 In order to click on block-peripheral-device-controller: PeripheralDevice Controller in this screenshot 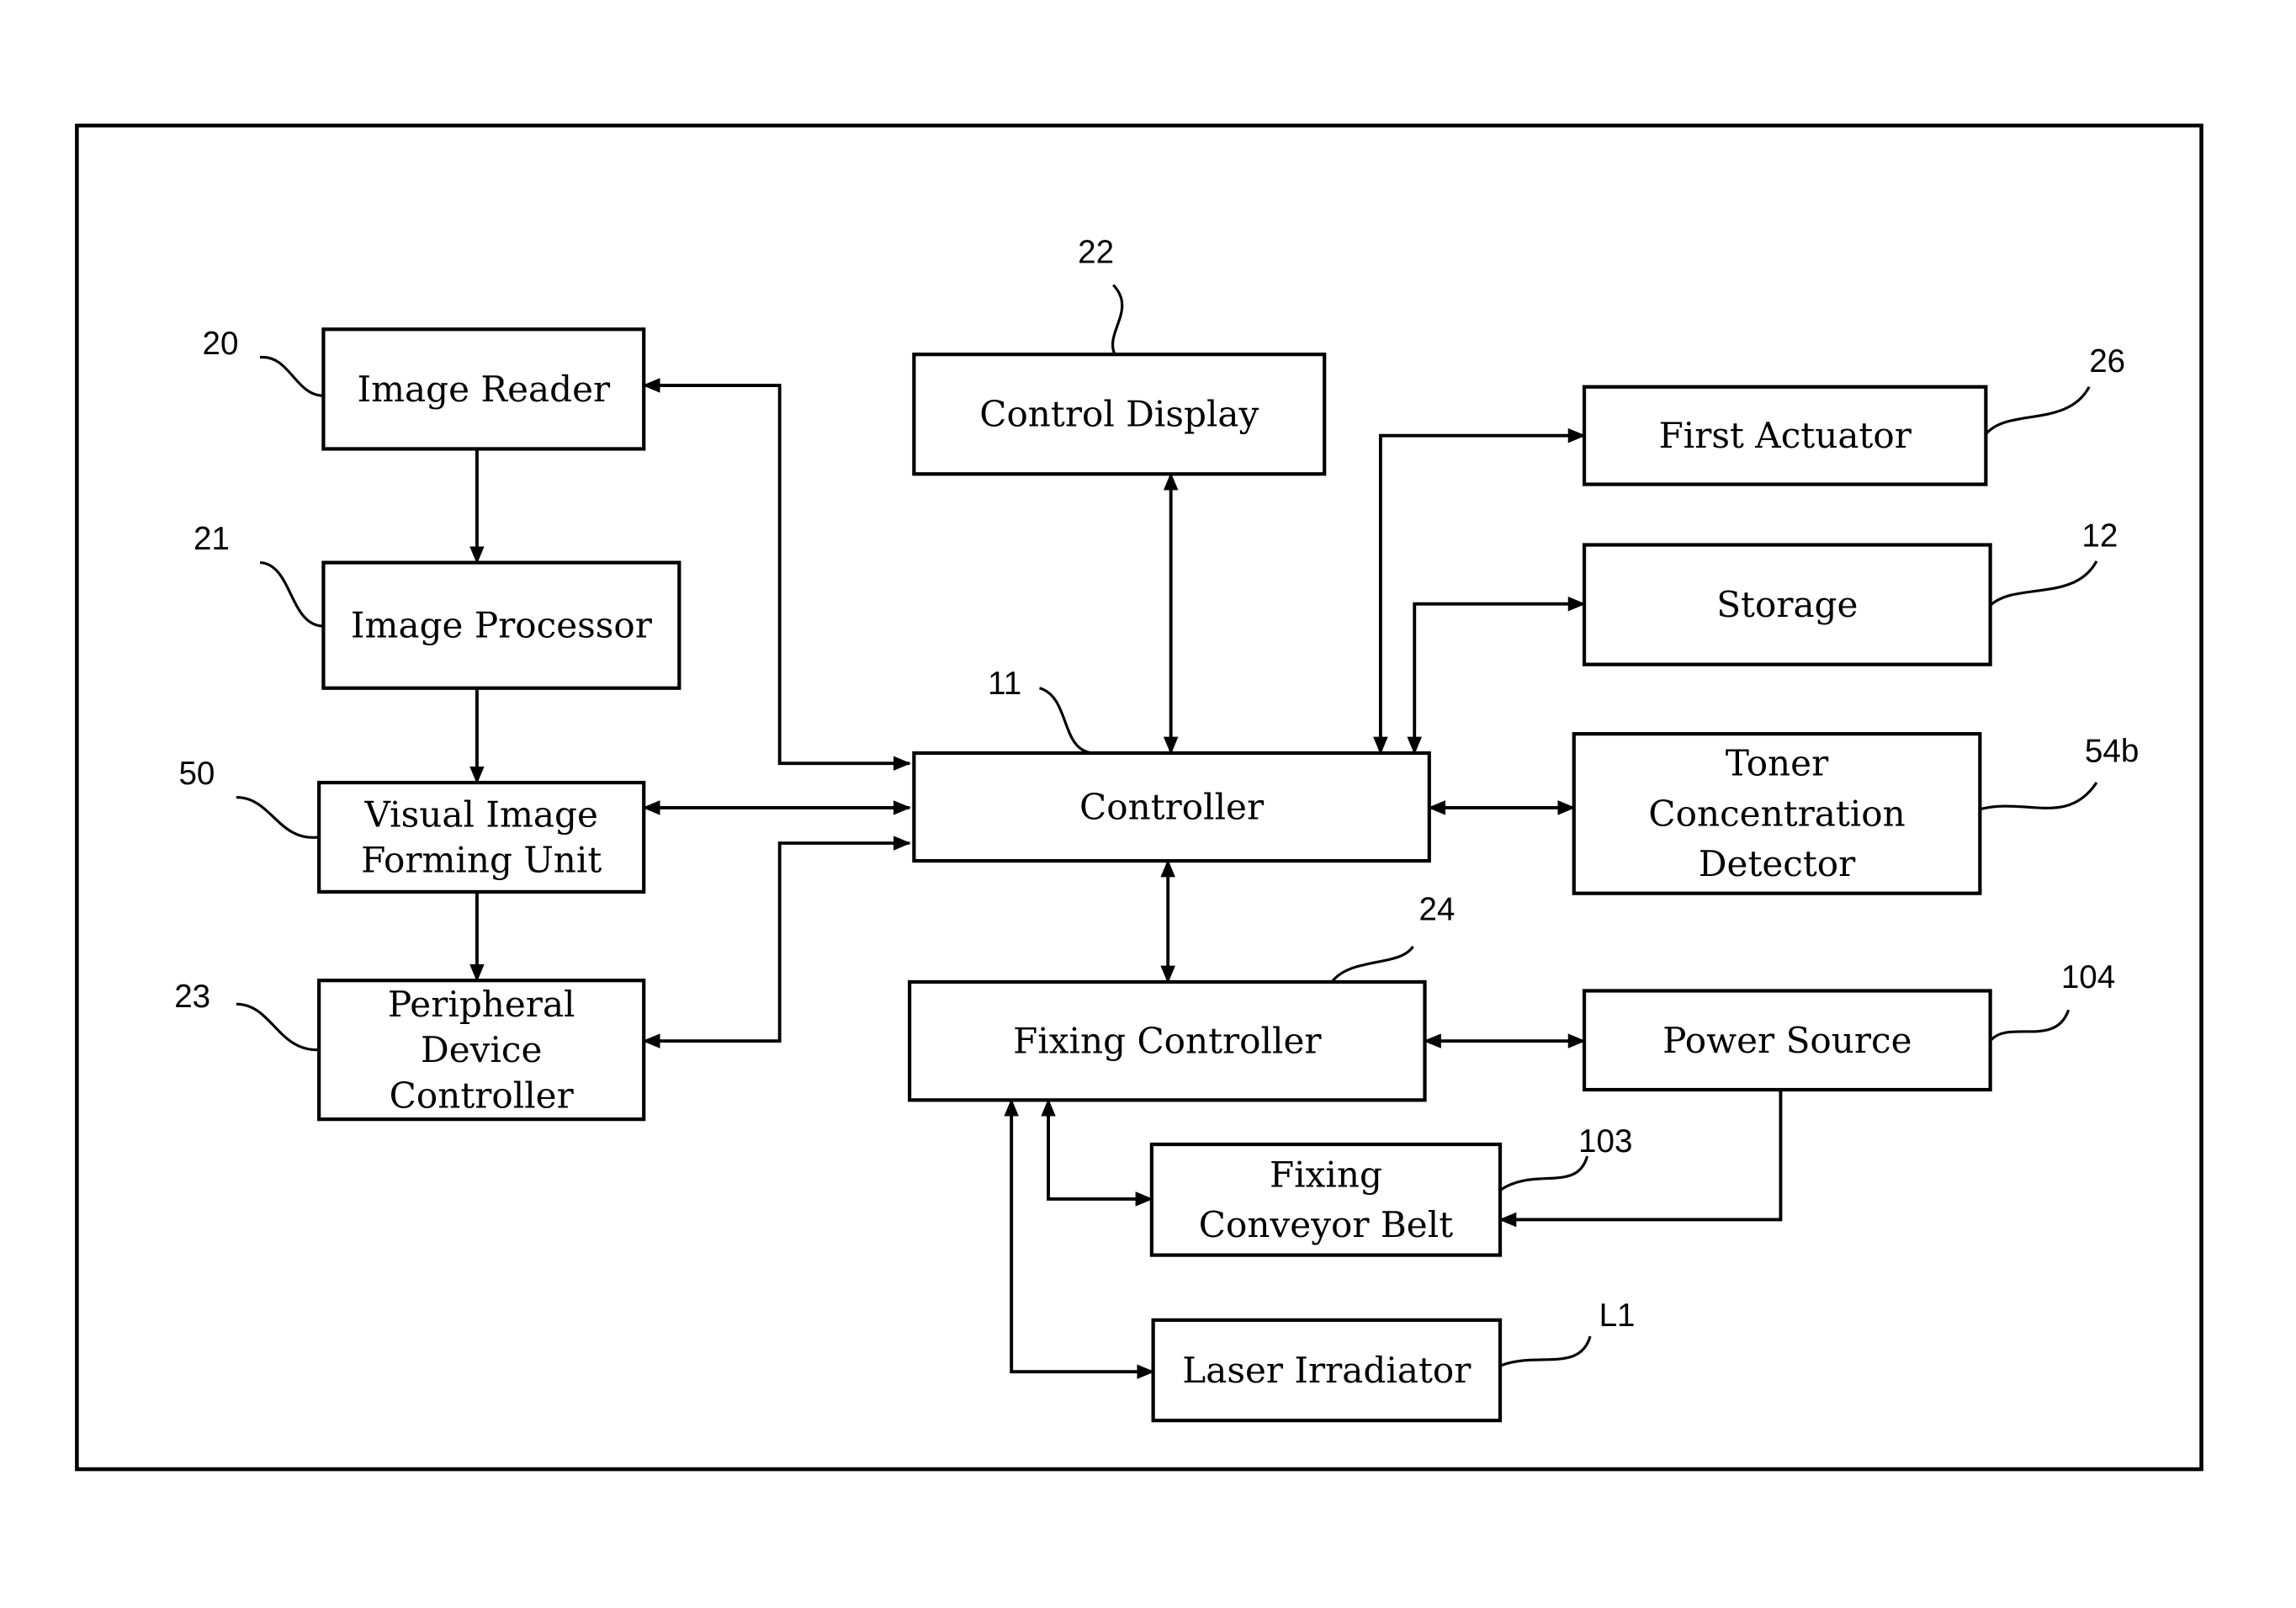, I will do `click(482, 1050)`.